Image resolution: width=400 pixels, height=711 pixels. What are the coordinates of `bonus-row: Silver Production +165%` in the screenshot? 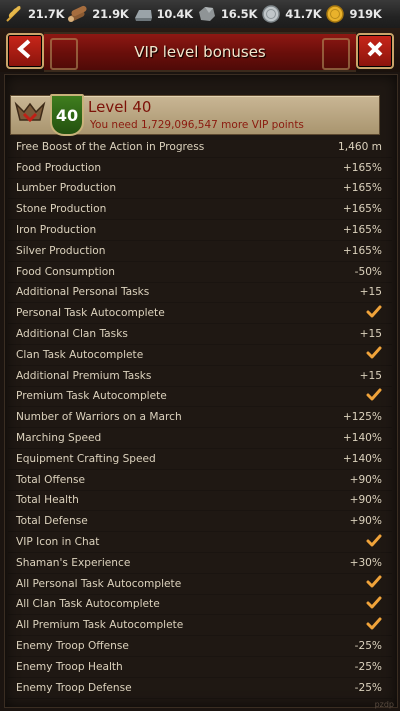 It's located at (200, 251).